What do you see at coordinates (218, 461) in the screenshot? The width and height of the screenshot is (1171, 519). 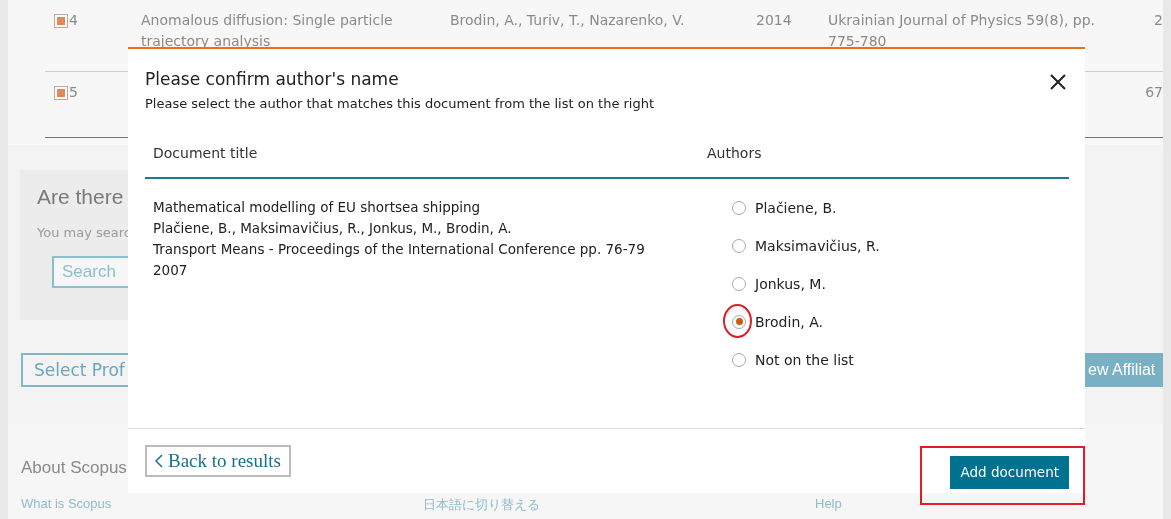 I see `back-to-results-button: Back to results` at bounding box center [218, 461].